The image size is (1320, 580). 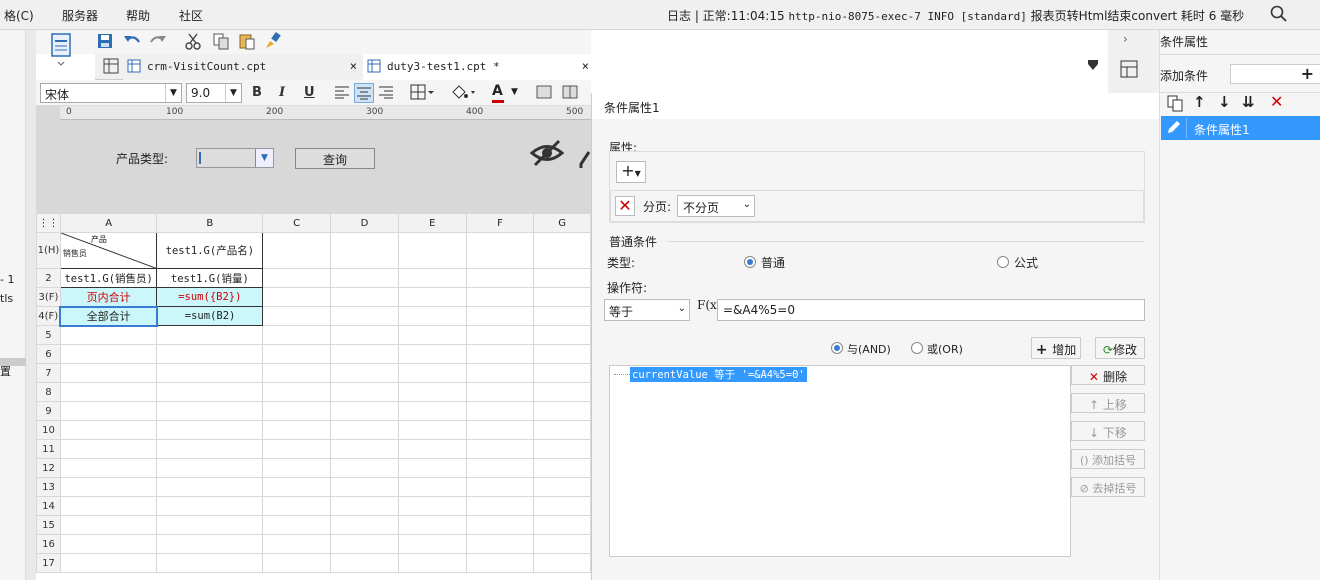 I want to click on font-size-select: 9.0 ▼, so click(x=214, y=93).